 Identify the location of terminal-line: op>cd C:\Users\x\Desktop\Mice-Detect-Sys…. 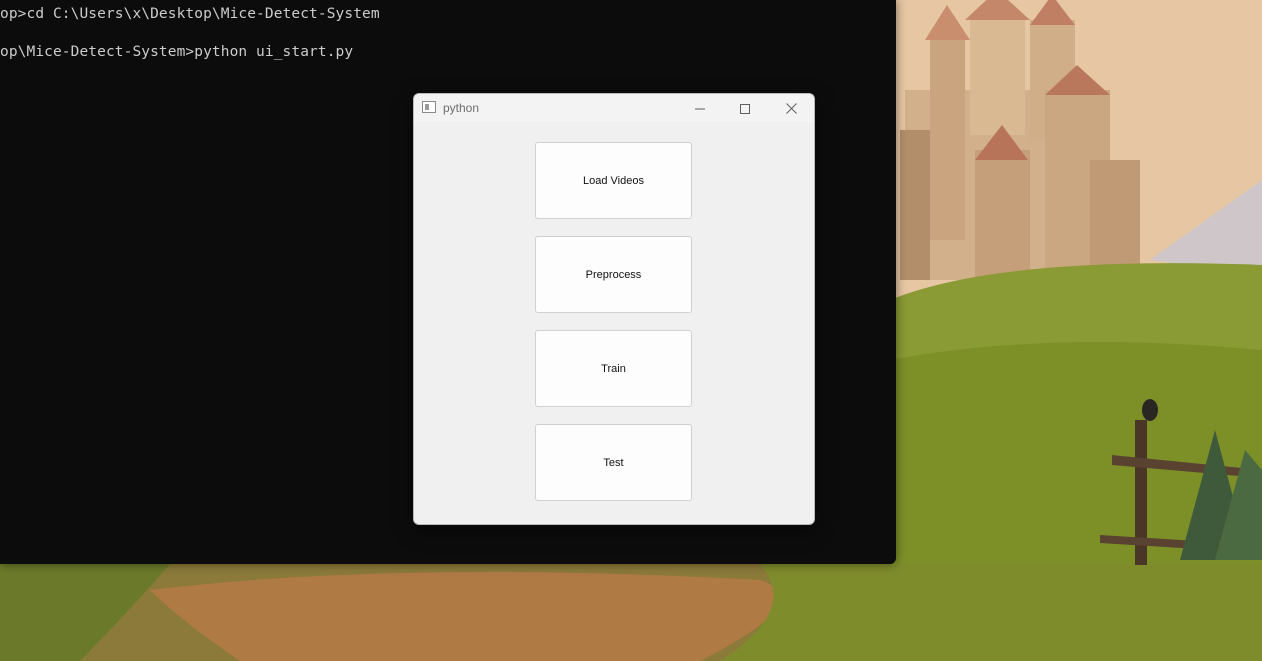
(190, 14).